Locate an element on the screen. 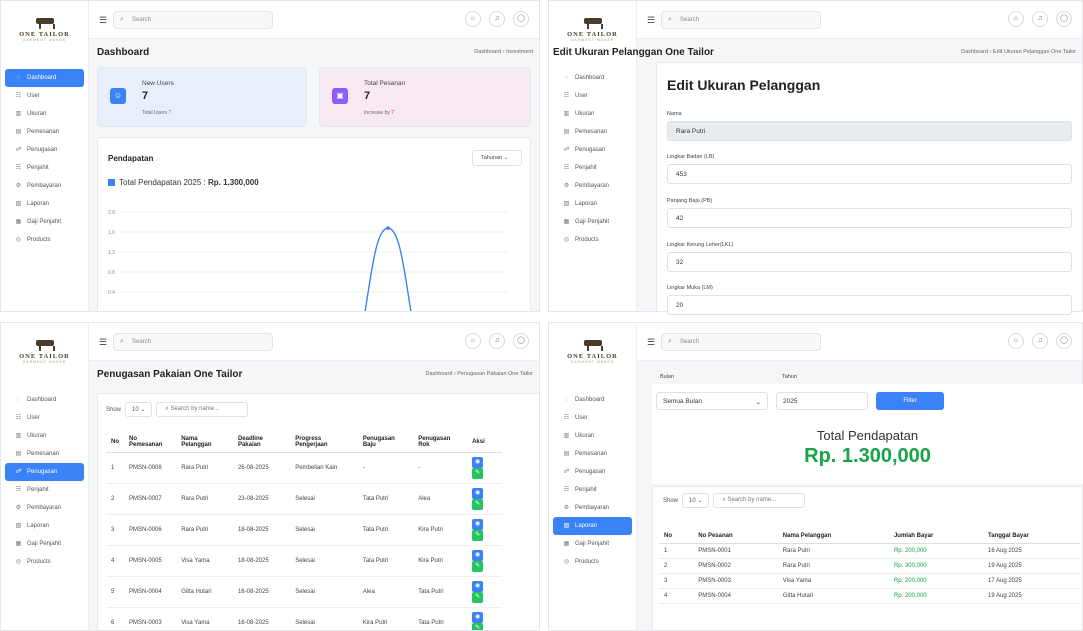 The image size is (1083, 631). field-input: 42 is located at coordinates (869, 218).